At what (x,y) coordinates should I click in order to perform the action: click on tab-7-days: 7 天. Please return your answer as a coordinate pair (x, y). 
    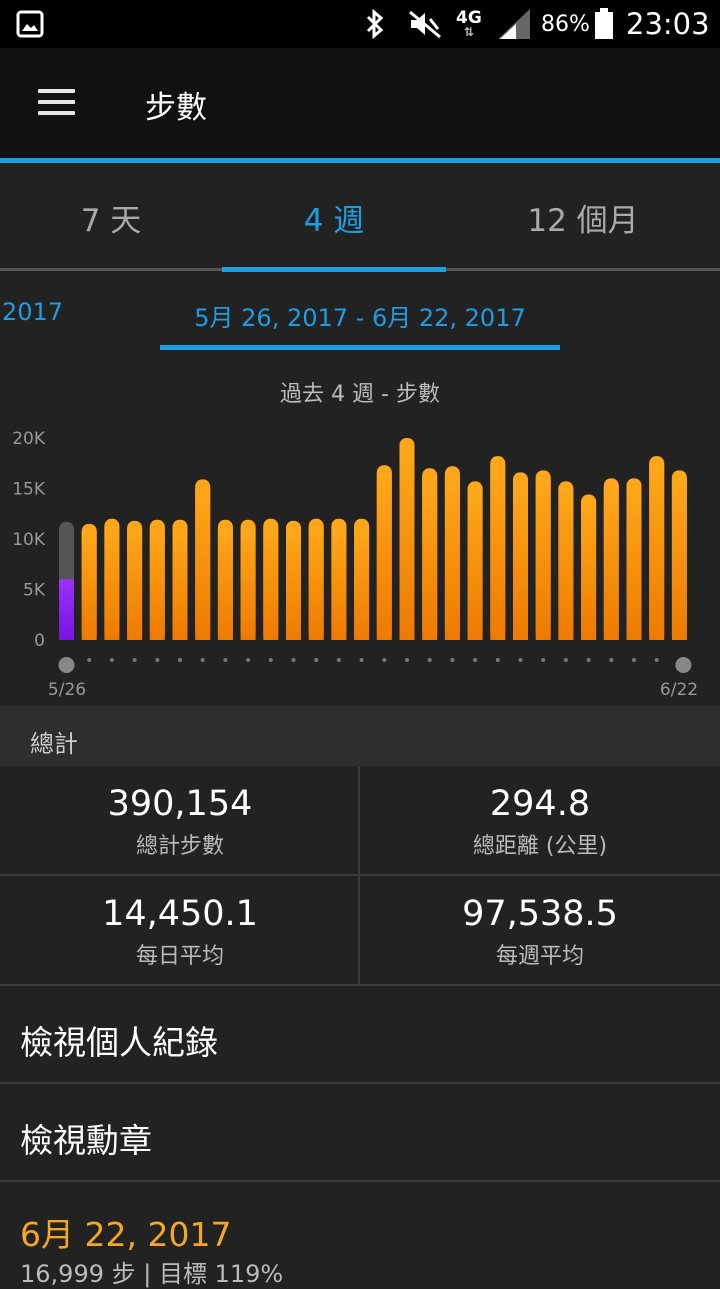
    Looking at the image, I should click on (111, 217).